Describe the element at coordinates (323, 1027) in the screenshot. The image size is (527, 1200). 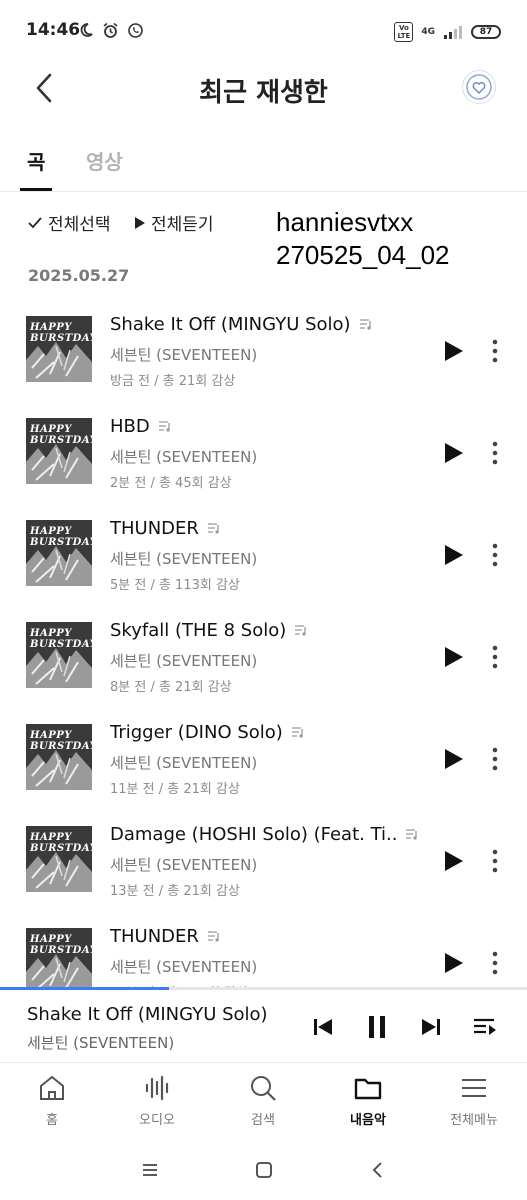
I see `previous-icon` at that location.